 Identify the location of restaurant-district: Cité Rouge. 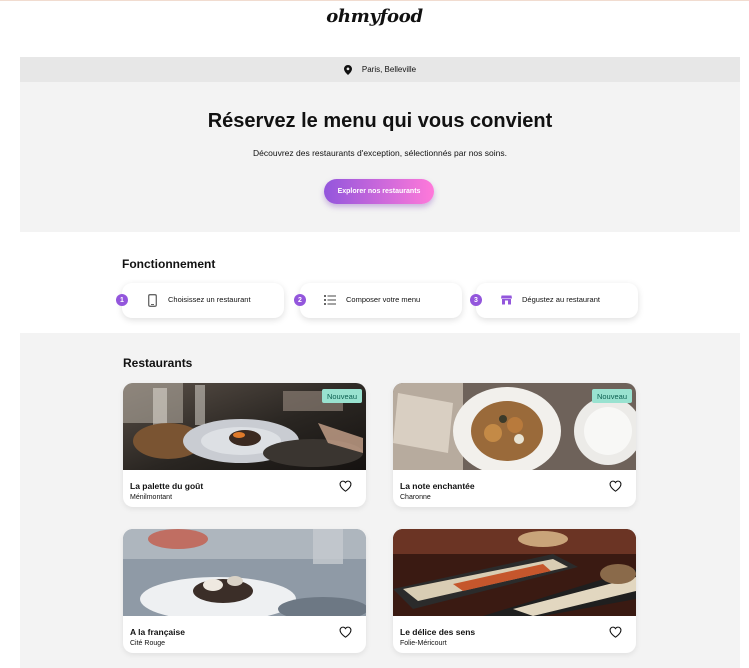
(148, 643).